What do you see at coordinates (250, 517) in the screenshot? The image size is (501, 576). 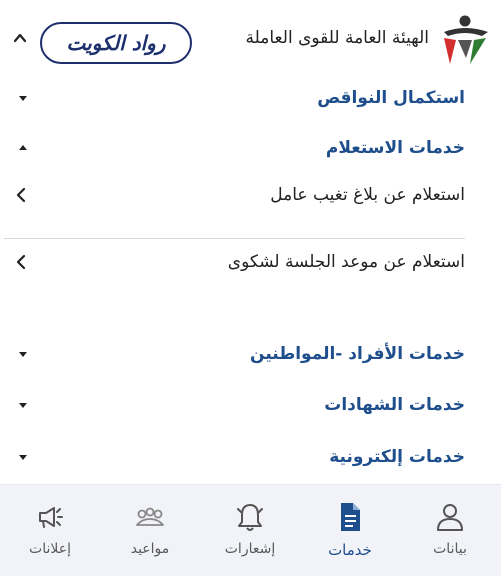 I see `bell-icon` at bounding box center [250, 517].